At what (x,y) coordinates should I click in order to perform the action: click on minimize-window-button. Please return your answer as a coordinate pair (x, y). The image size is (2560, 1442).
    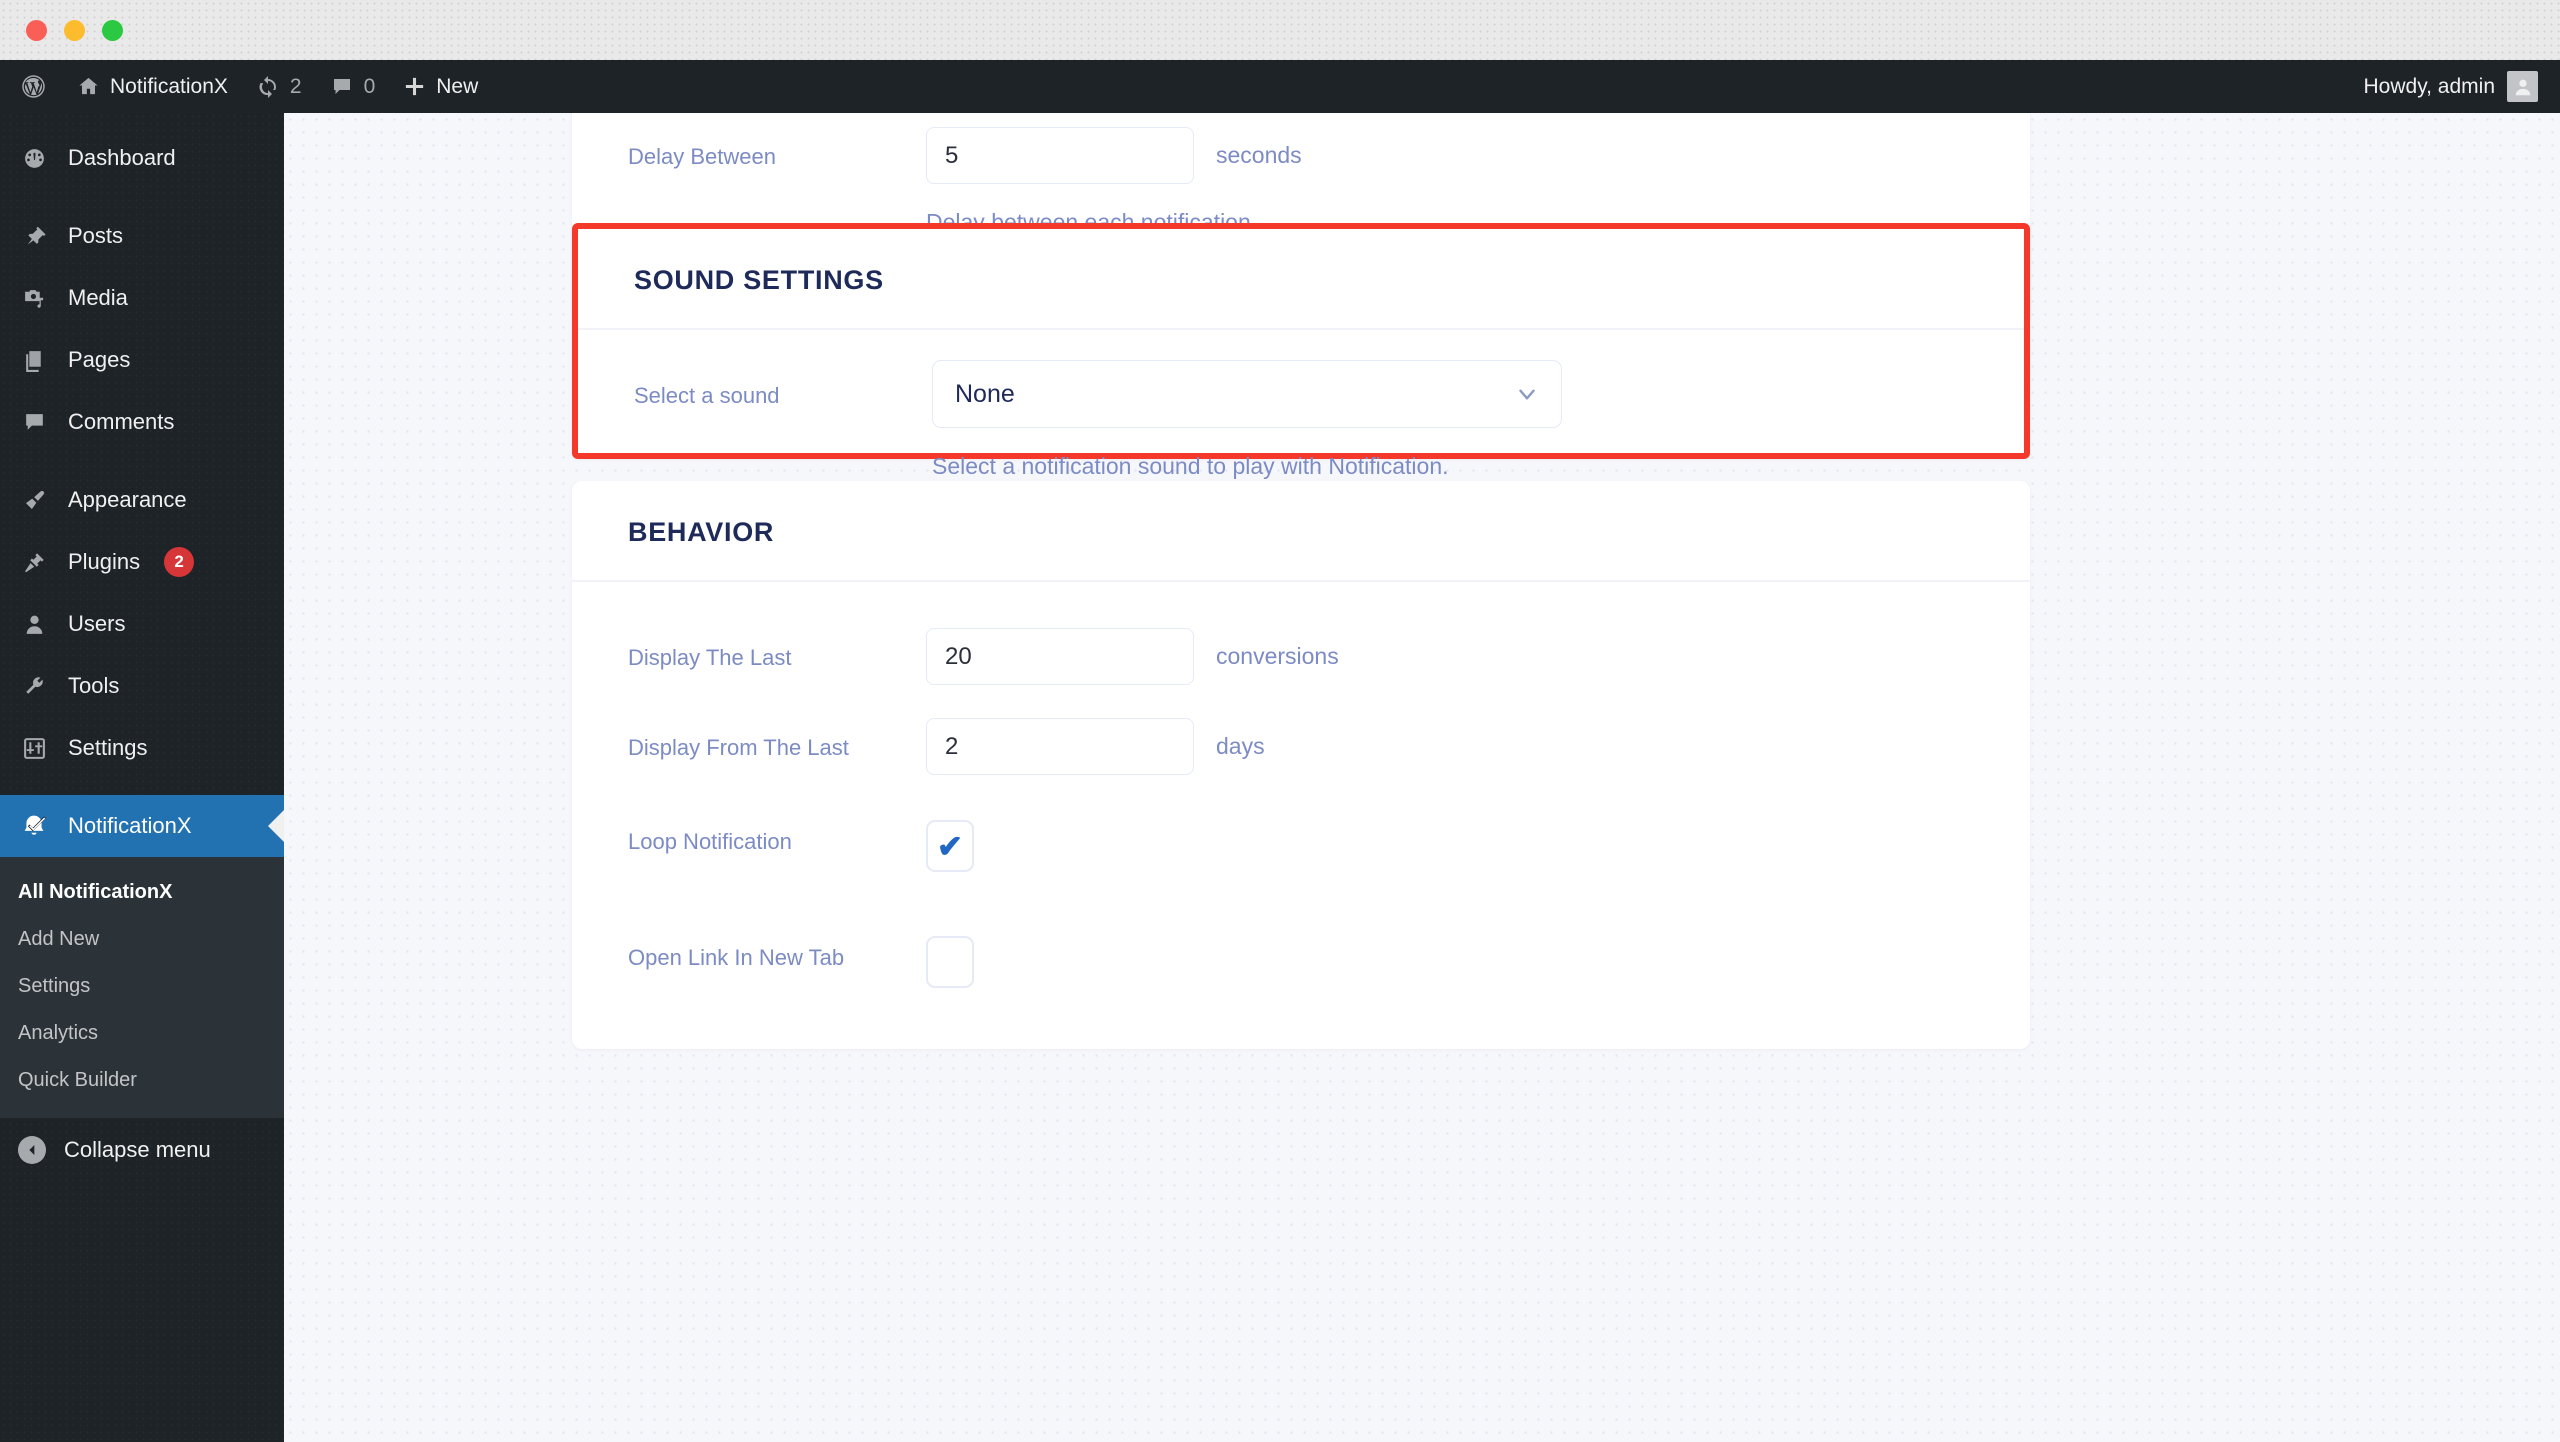
    Looking at the image, I should click on (74, 30).